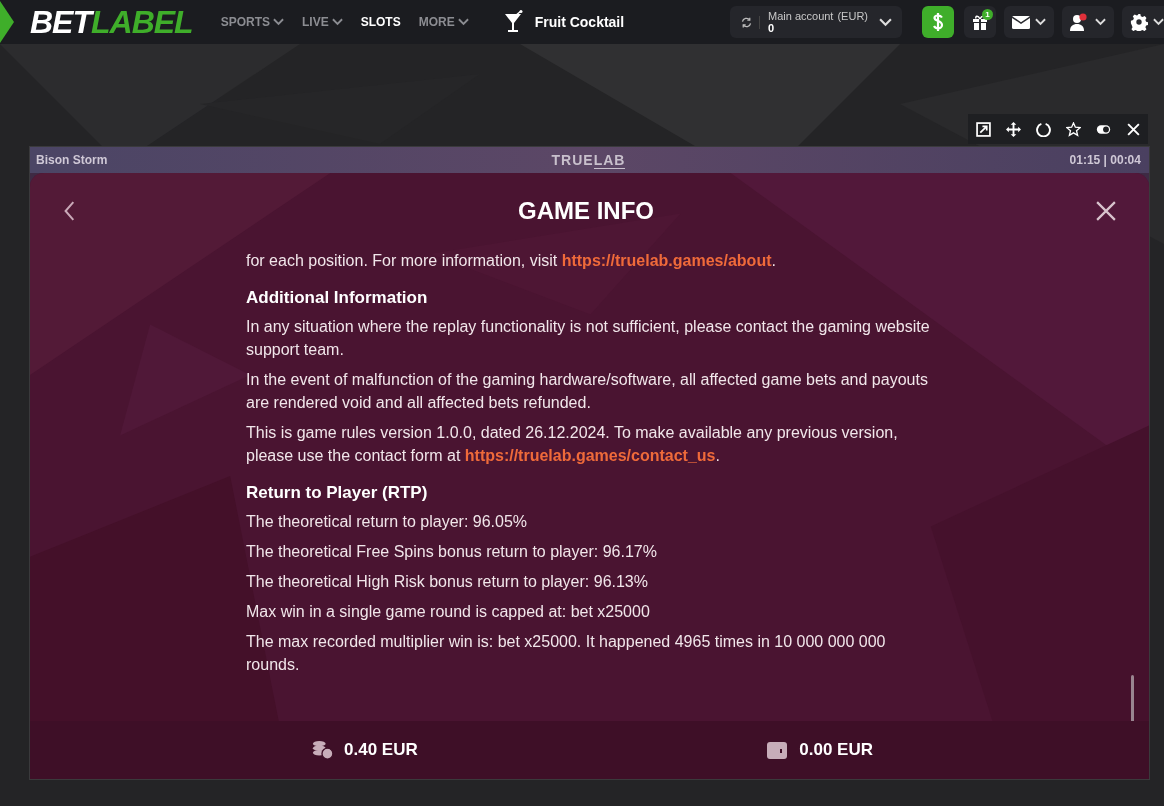 The image size is (1164, 806). Describe the element at coordinates (452, 552) in the screenshot. I see `paragraph: The theoretical Free Spins bonus return to player: 96.17%` at that location.